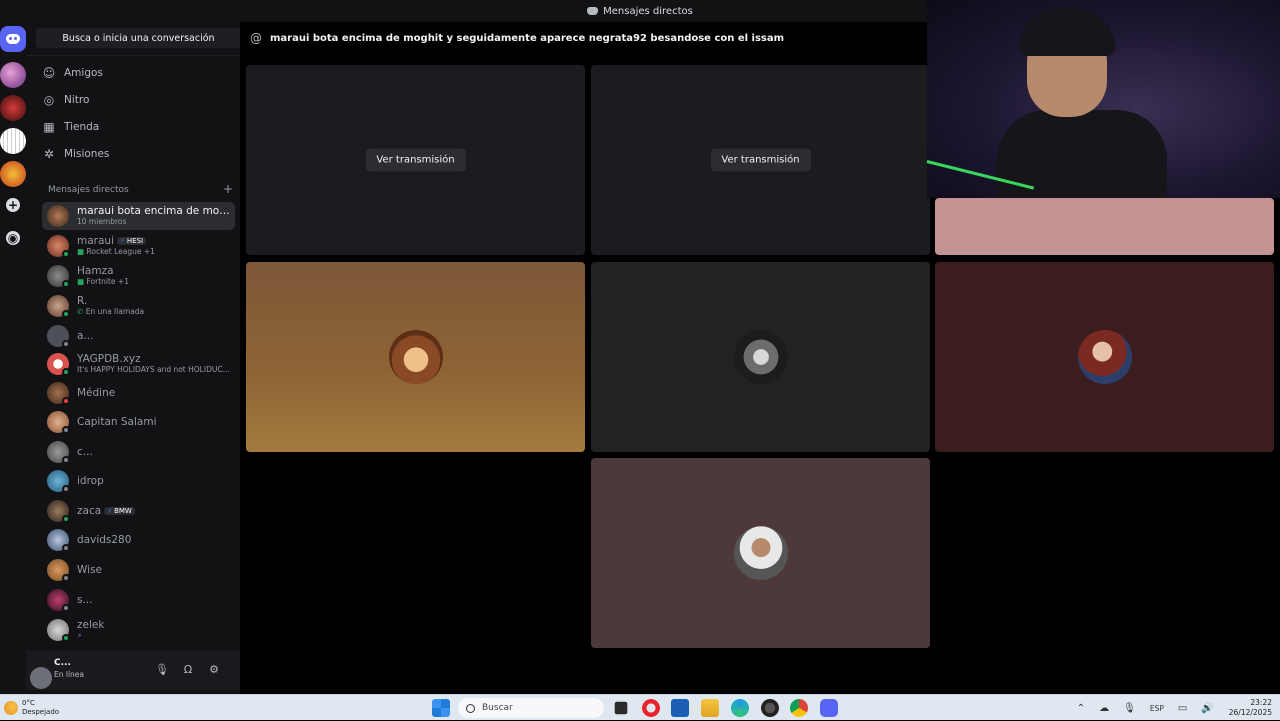  Describe the element at coordinates (82, 127) in the screenshot. I see `nav-label: Tienda` at that location.